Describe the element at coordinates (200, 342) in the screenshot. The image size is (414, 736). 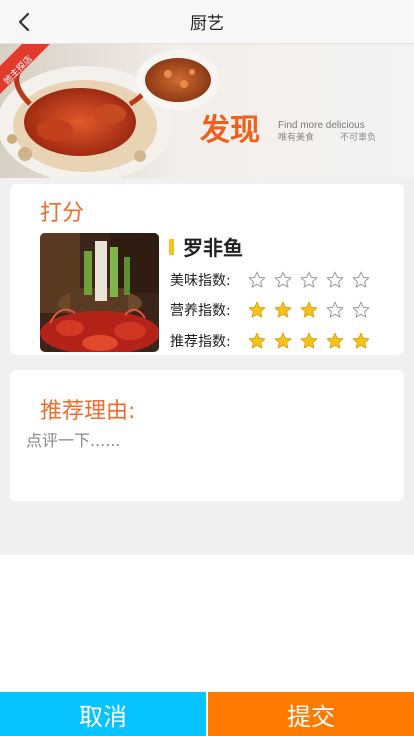
I see `rating-label-recommend: 推荐指数:` at that location.